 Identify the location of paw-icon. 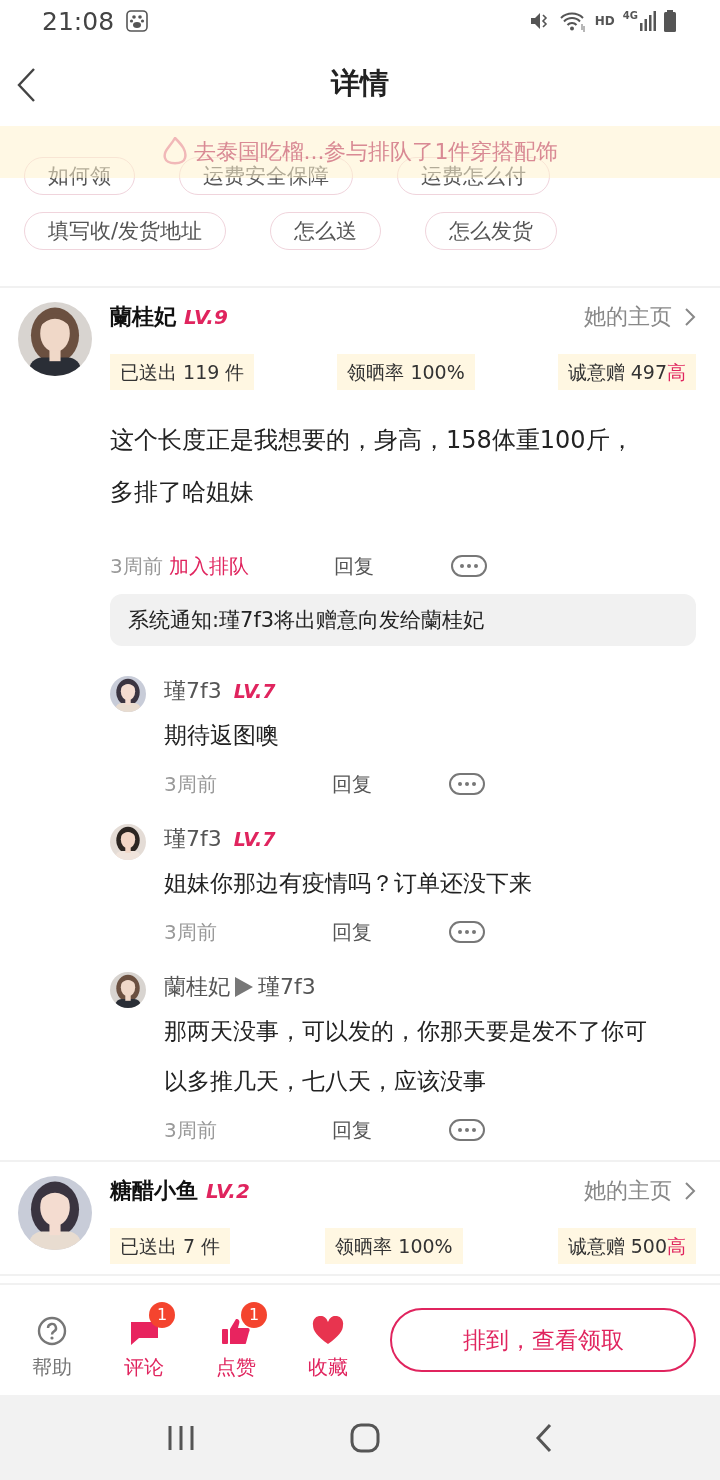
(137, 21).